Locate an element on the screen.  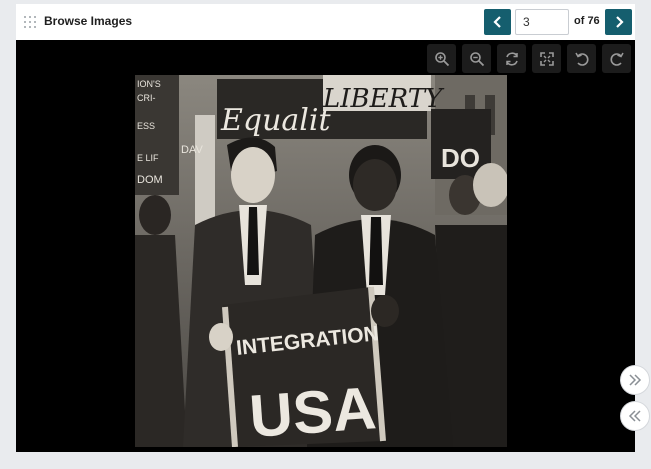
banner-text: USA is located at coordinates (312, 410).